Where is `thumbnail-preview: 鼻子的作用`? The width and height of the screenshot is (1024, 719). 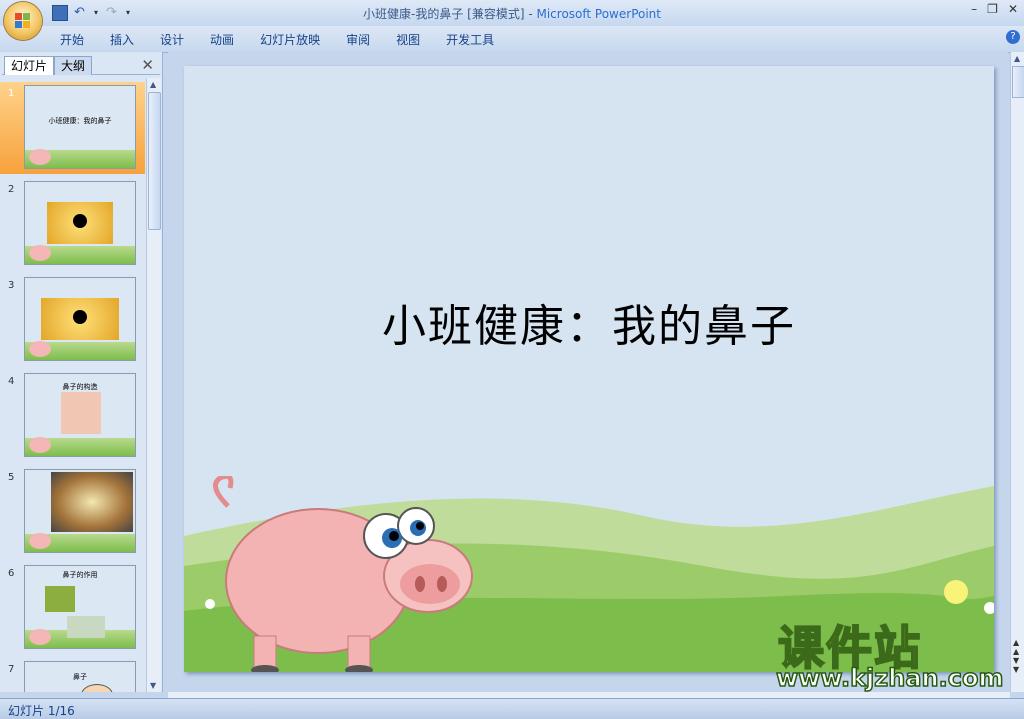 thumbnail-preview: 鼻子的作用 is located at coordinates (80, 607).